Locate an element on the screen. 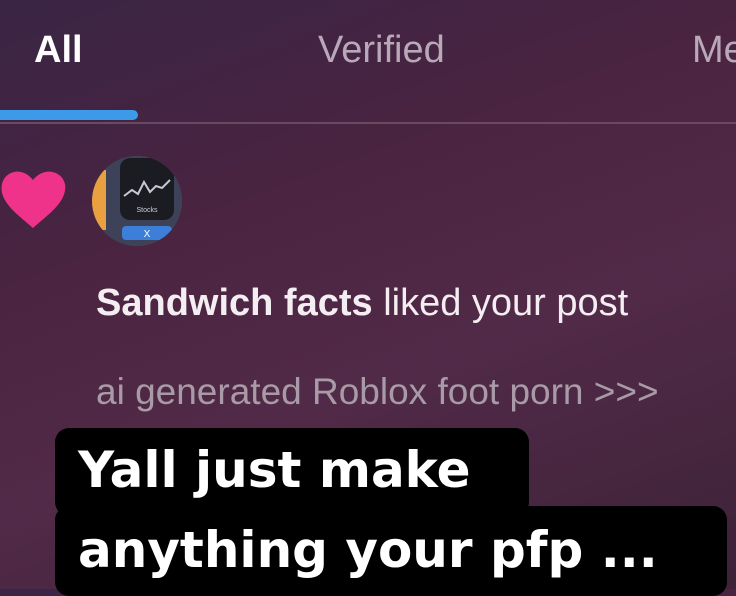 The width and height of the screenshot is (736, 596). tab-mentions: Me is located at coordinates (714, 50).